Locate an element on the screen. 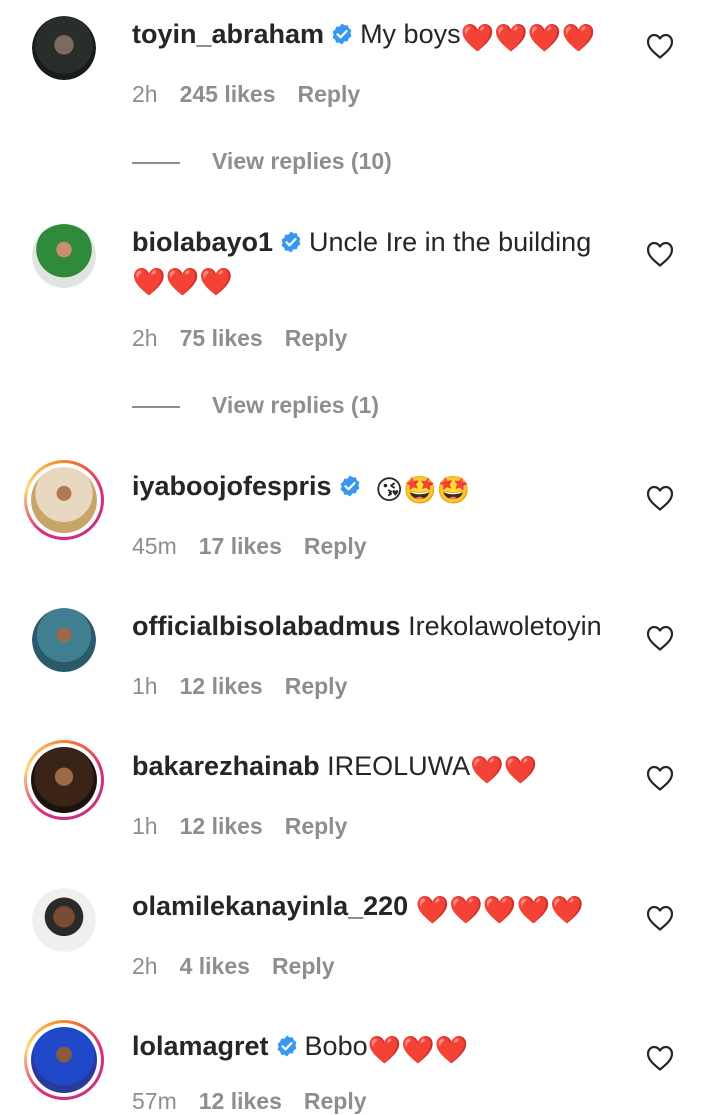 The width and height of the screenshot is (720, 1115). likes-count: 4 likes is located at coordinates (215, 966).